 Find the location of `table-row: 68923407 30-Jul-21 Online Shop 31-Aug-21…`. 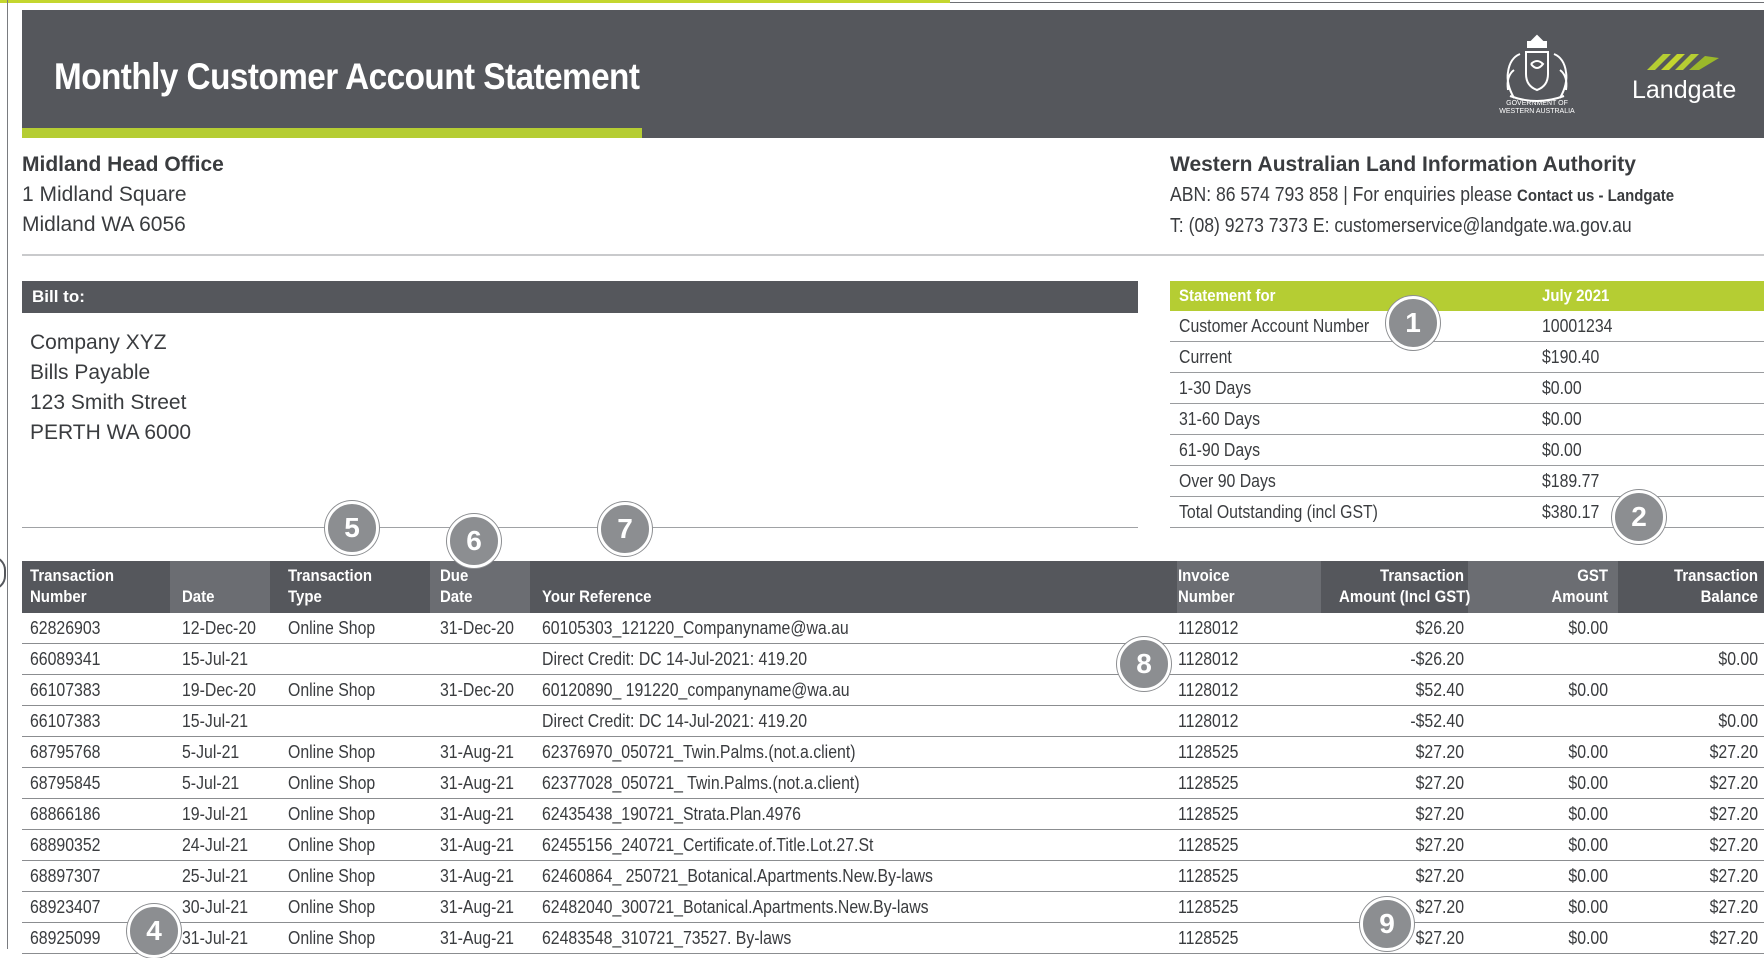

table-row: 68923407 30-Jul-21 Online Shop 31-Aug-21… is located at coordinates (893, 907).